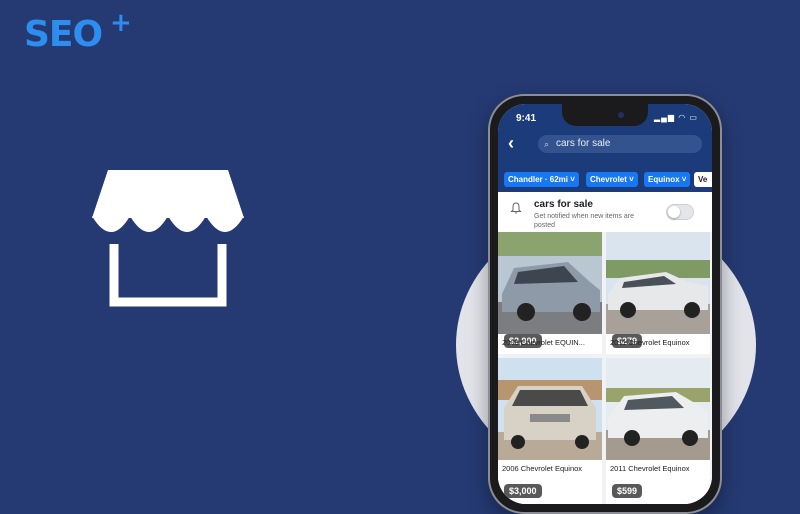  I want to click on filter-chip-label: Chevrolet, so click(608, 179).